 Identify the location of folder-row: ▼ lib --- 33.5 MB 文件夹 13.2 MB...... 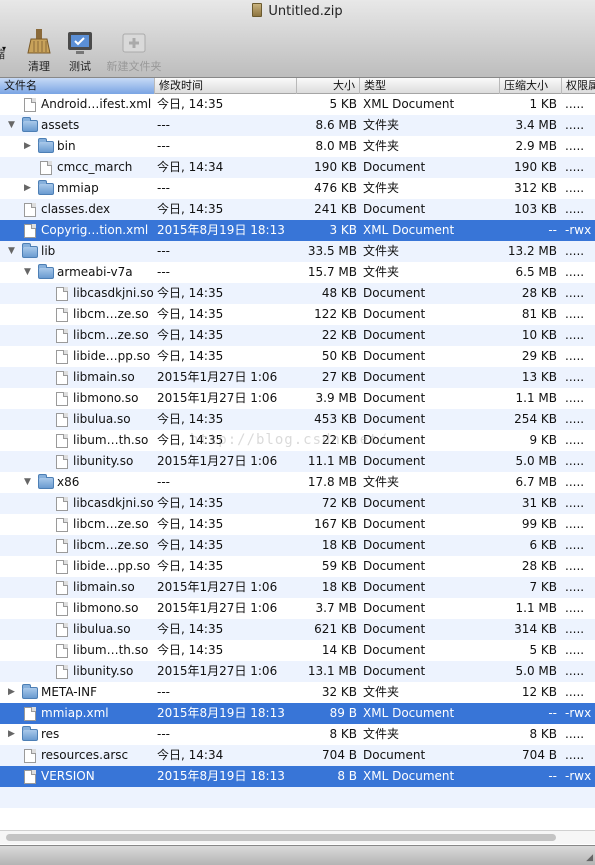
(297, 251).